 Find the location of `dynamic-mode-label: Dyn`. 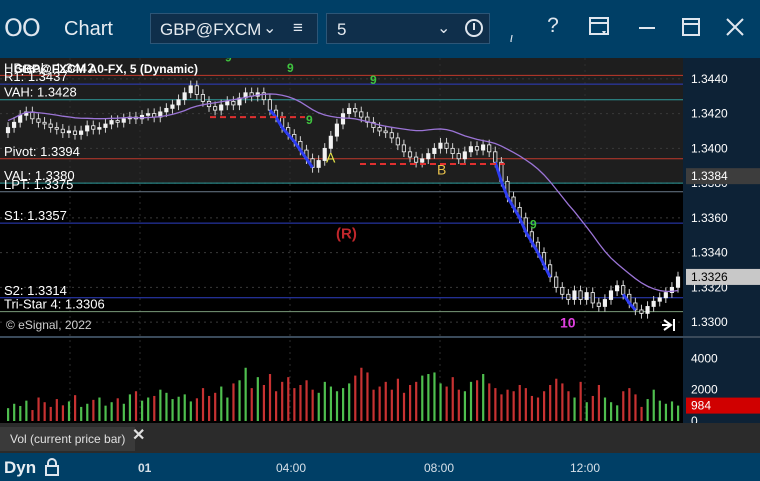

dynamic-mode-label: Dyn is located at coordinates (20, 468).